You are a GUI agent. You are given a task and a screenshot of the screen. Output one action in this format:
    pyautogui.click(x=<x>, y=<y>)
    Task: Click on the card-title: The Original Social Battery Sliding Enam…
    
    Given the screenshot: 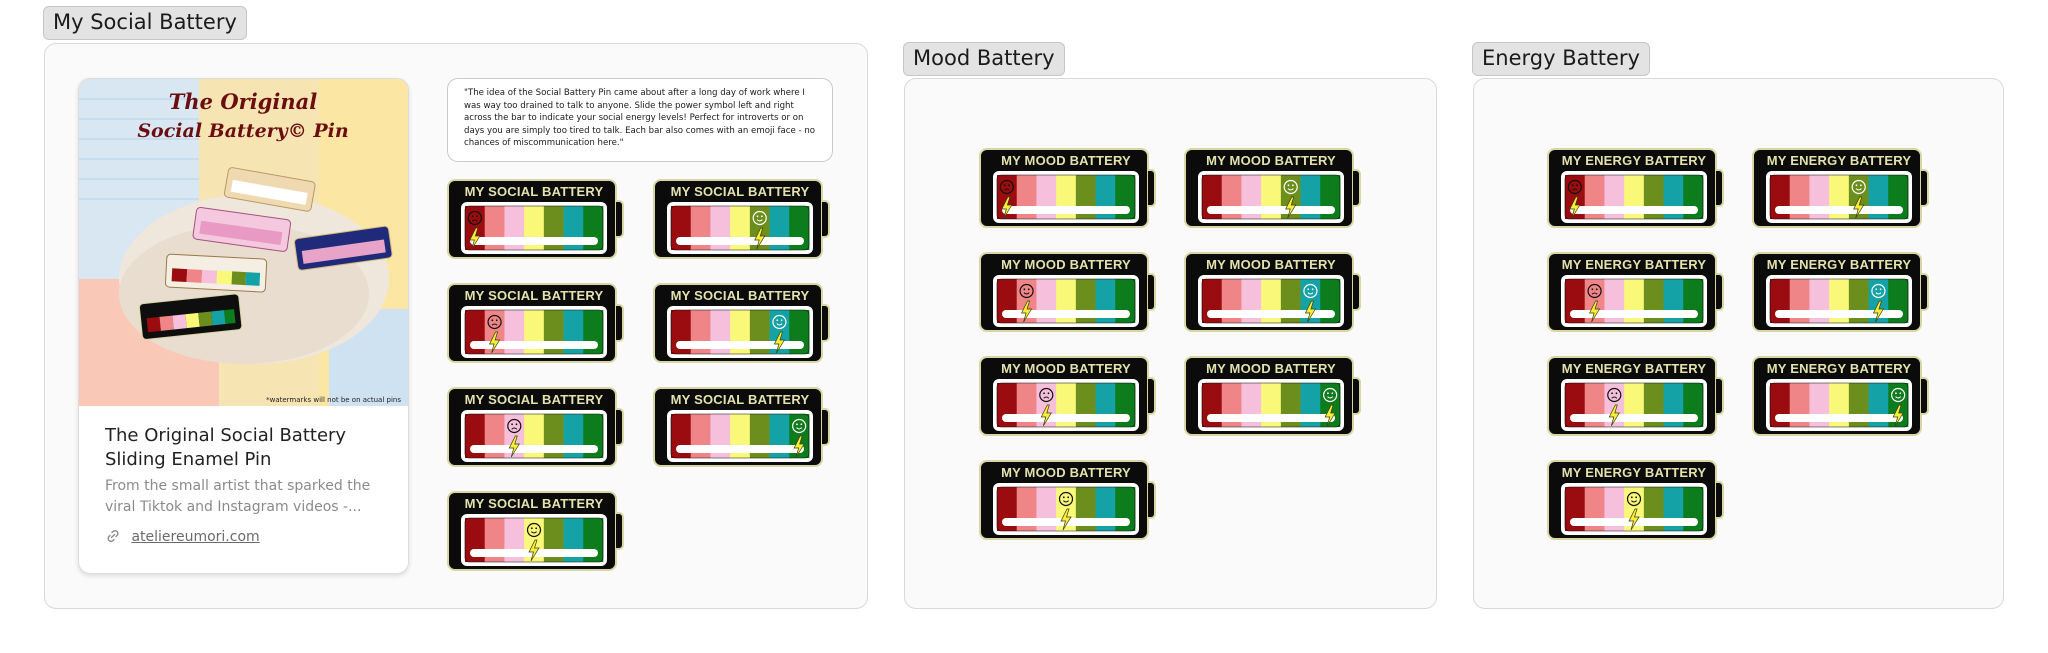 What is the action you would take?
    pyautogui.click(x=245, y=448)
    